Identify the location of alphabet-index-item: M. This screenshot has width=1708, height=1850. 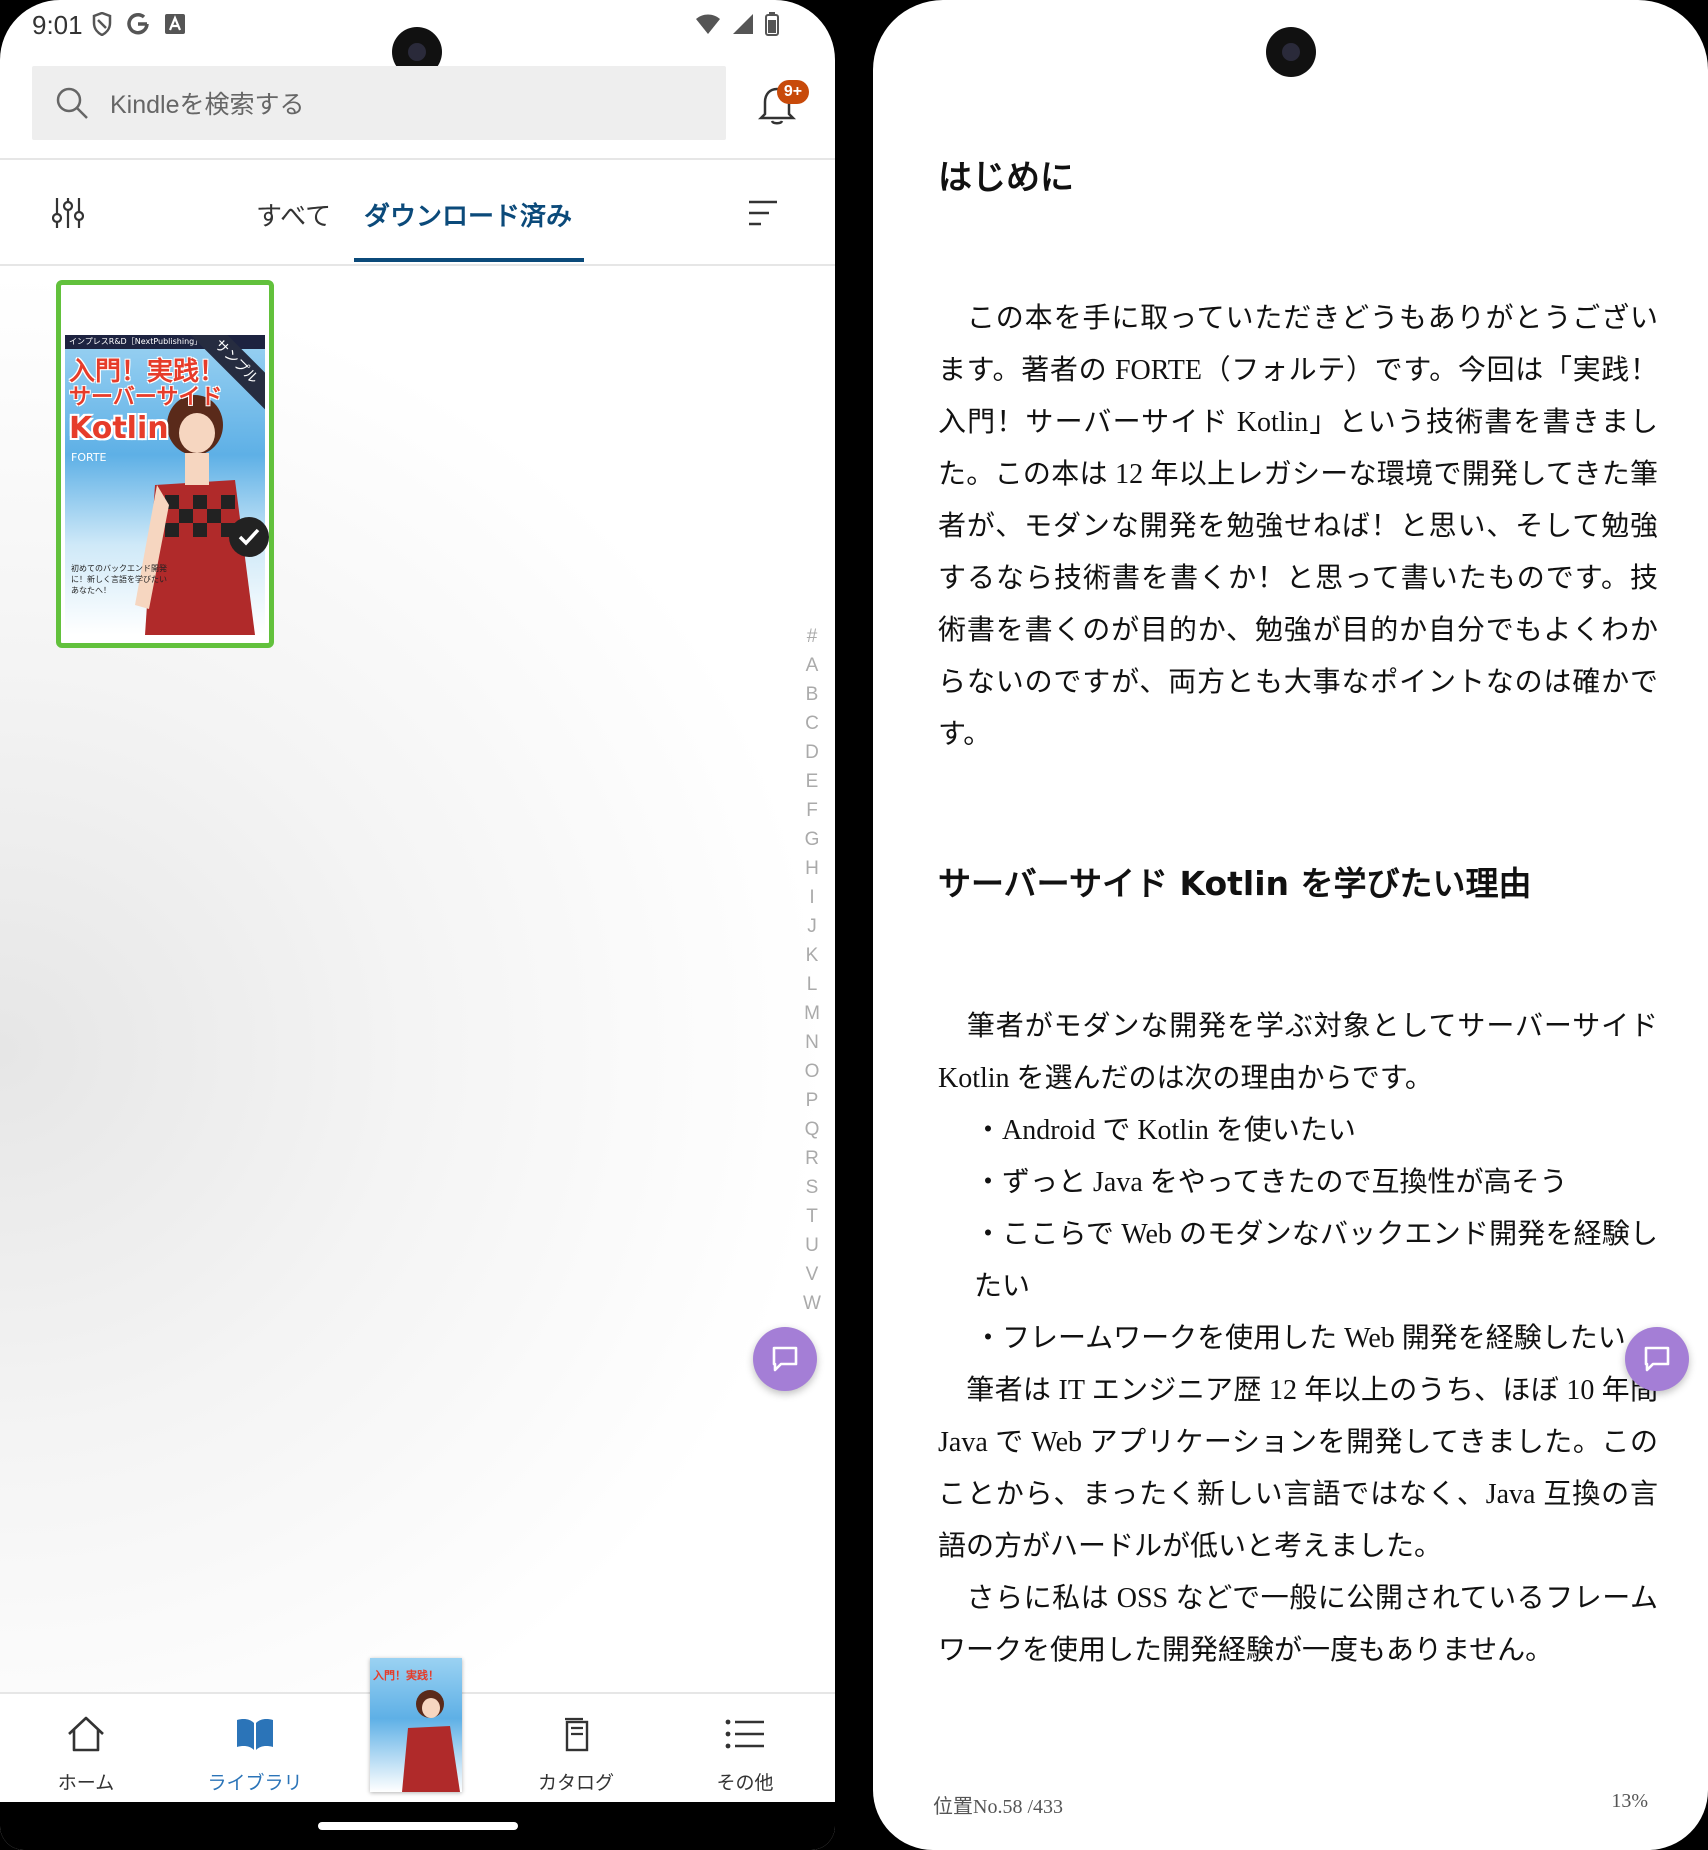
(812, 1013).